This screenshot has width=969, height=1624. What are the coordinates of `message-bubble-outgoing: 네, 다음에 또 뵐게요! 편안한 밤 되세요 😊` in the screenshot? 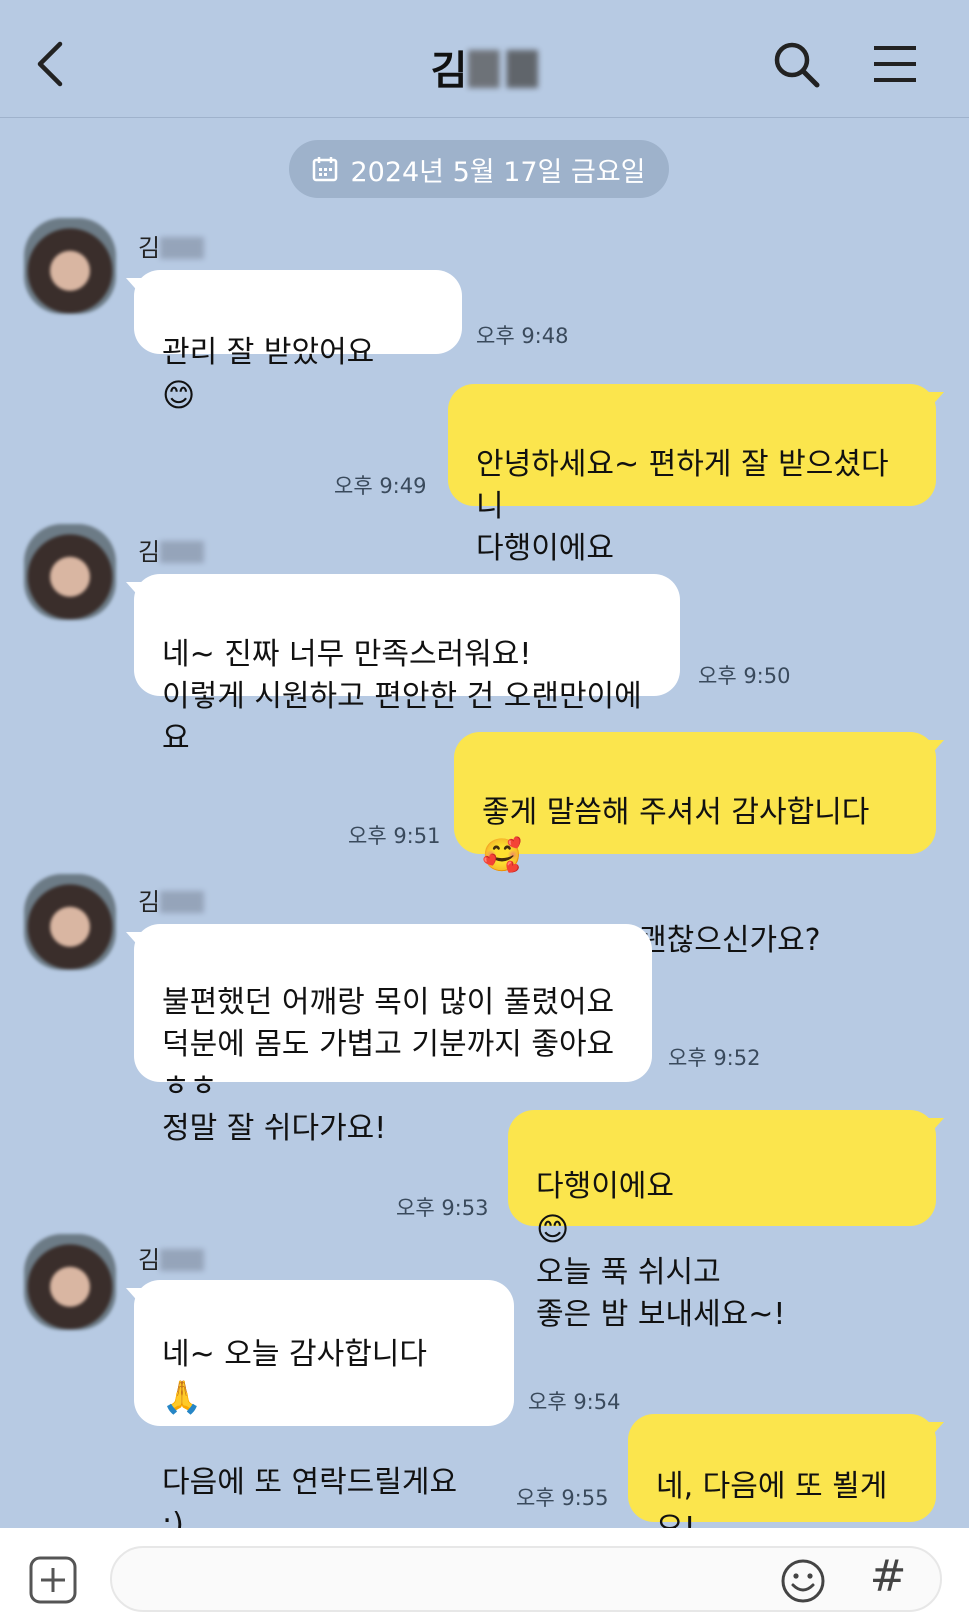 It's located at (786, 1519).